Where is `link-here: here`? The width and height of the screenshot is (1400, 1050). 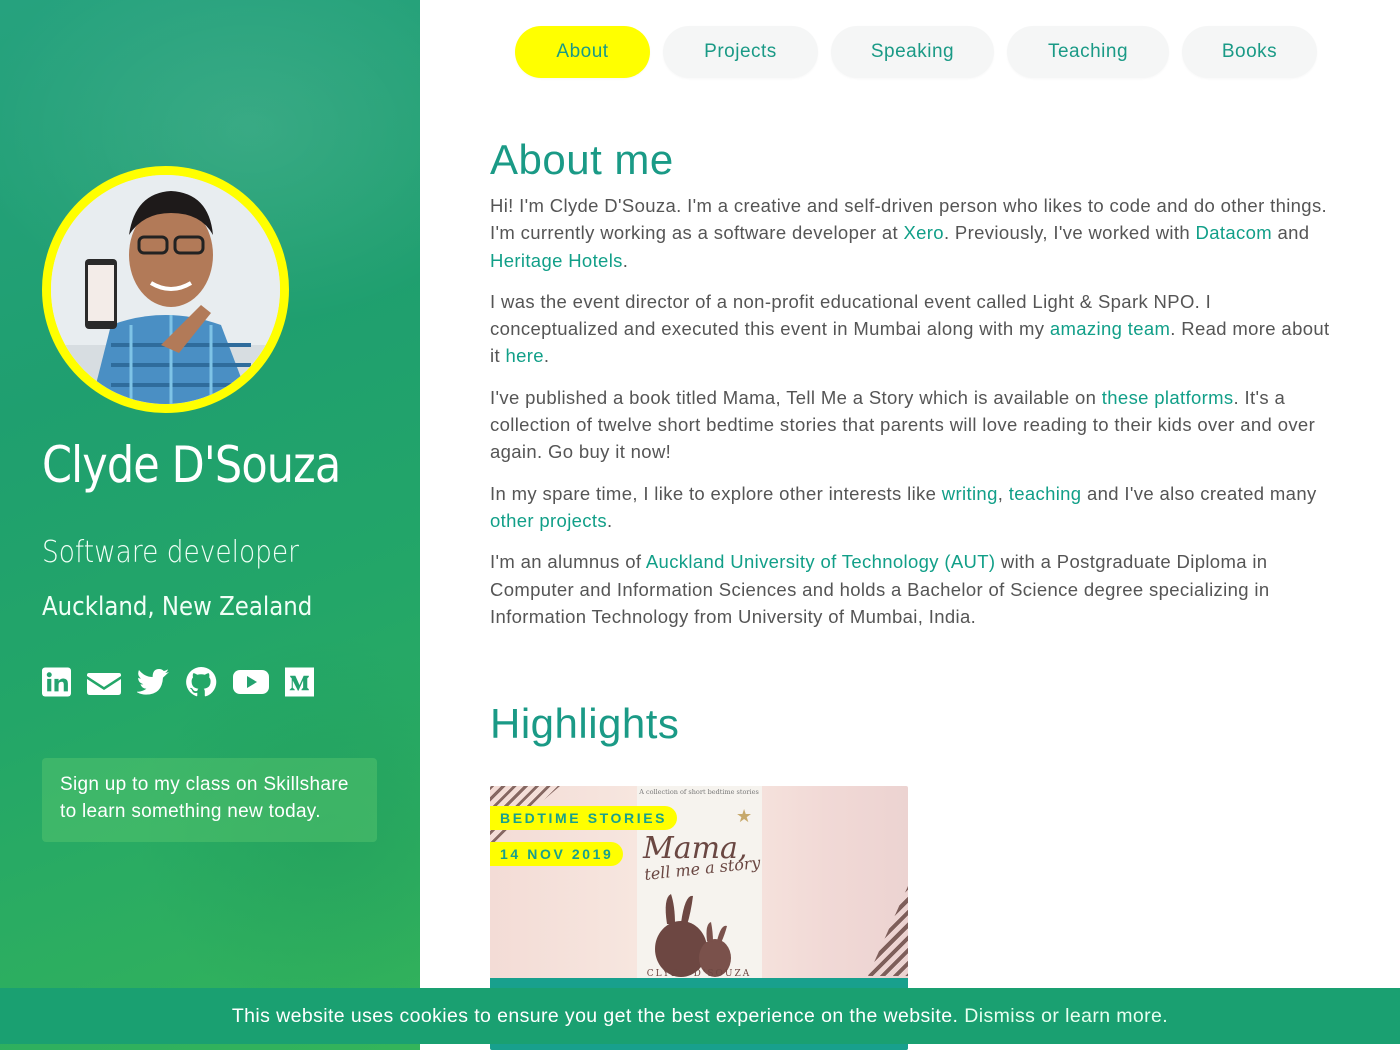
link-here: here is located at coordinates (524, 355).